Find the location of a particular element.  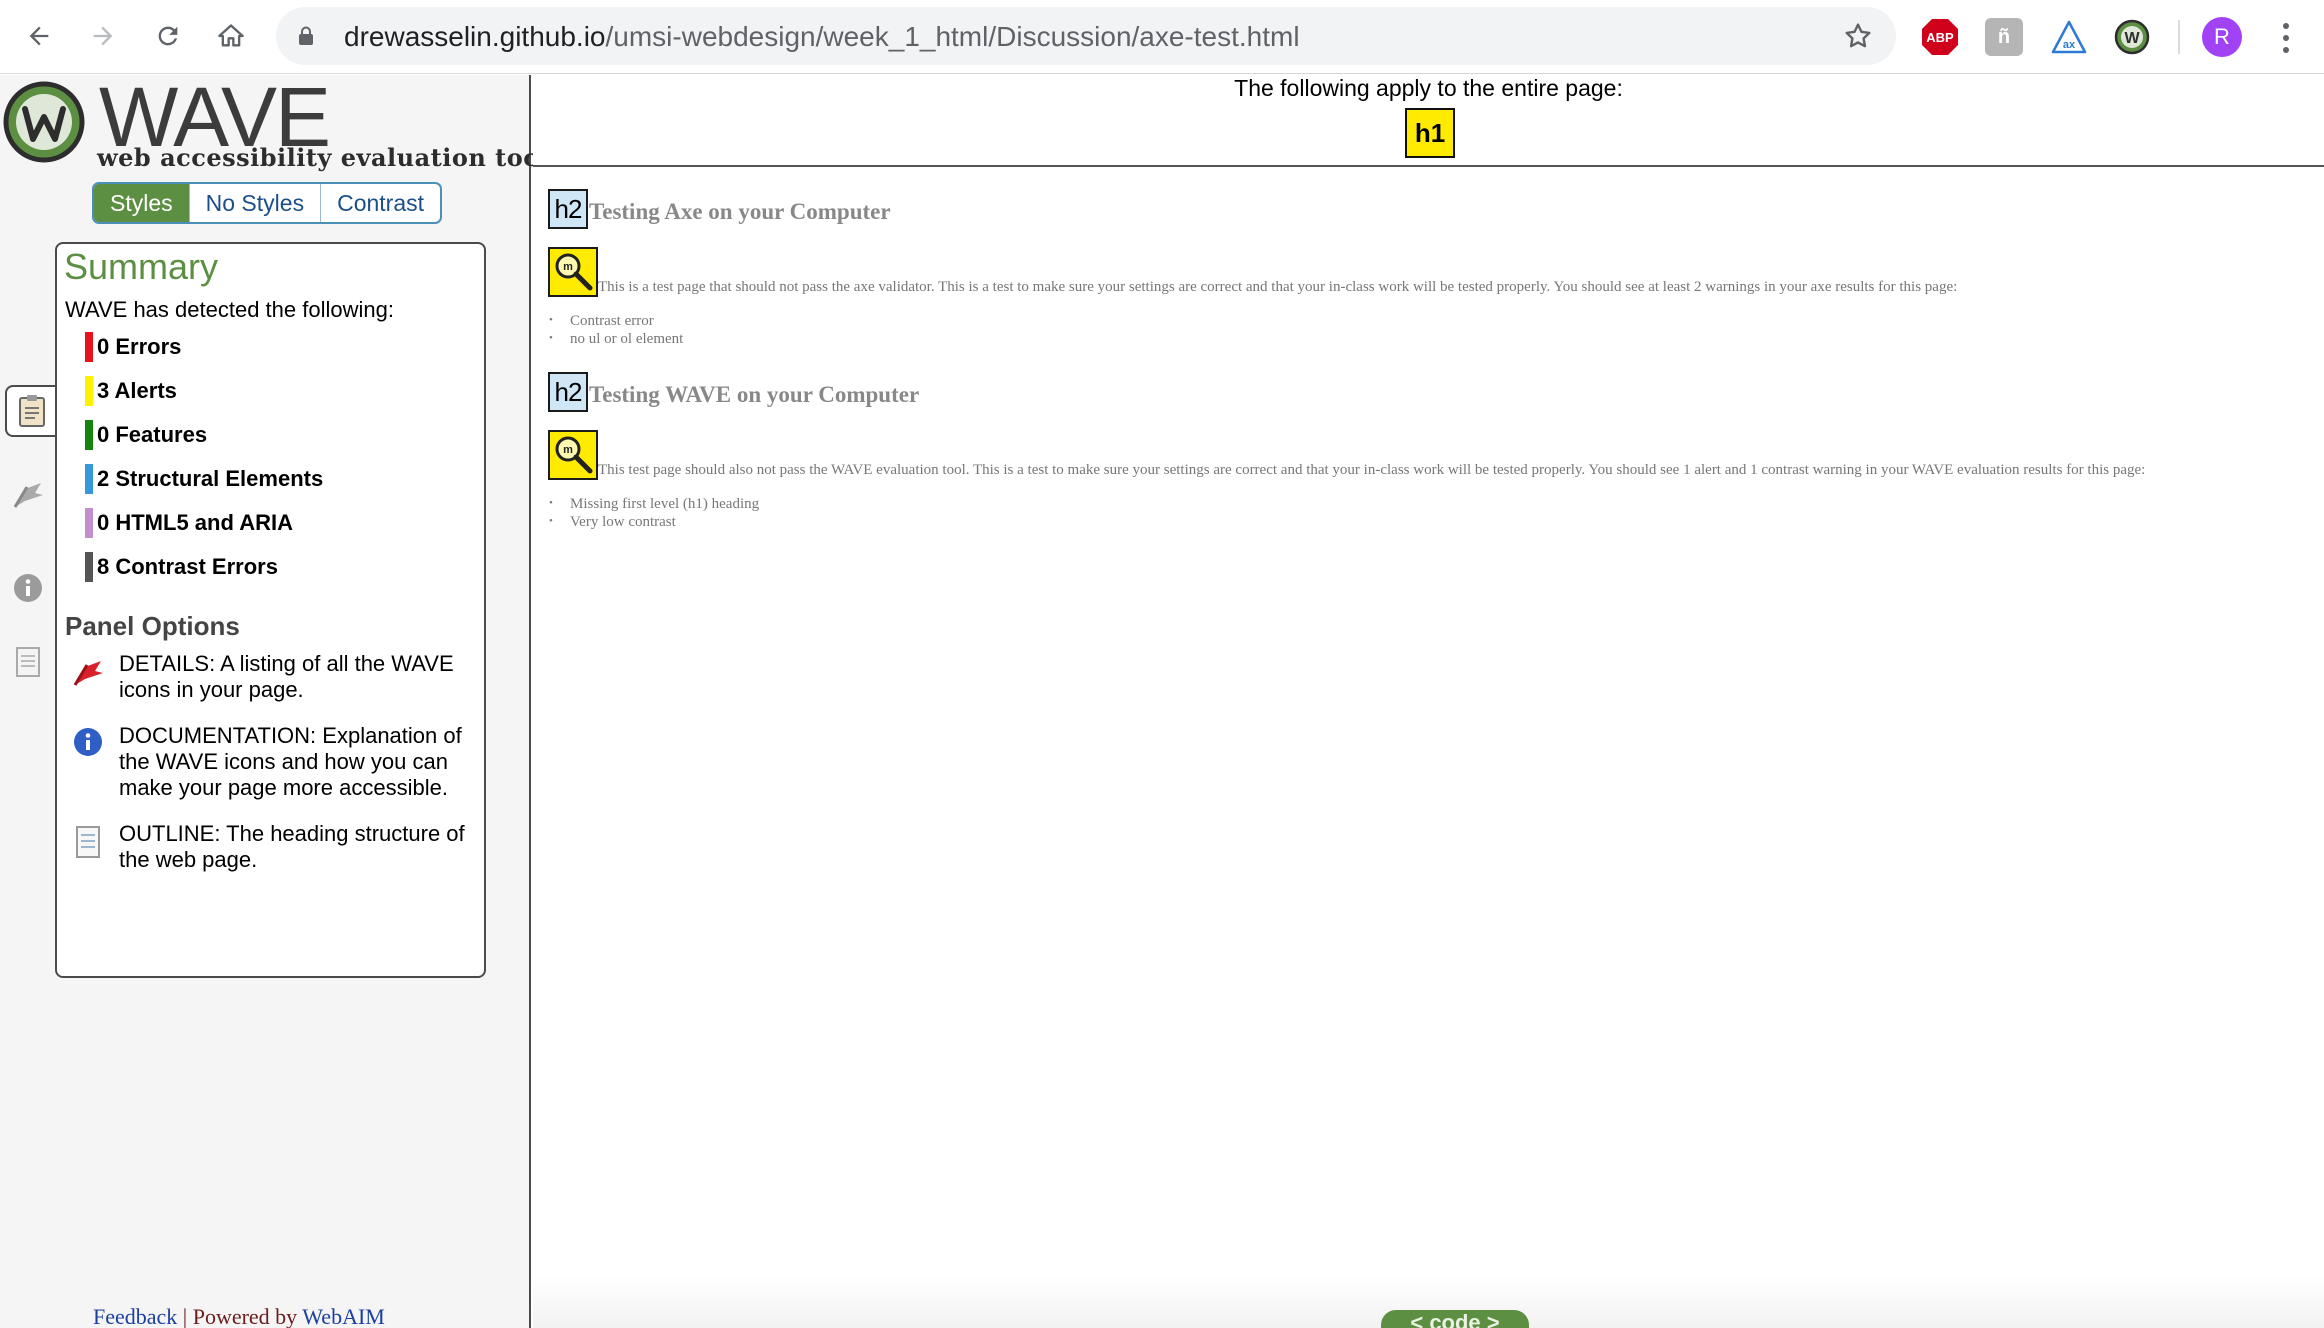

stat-label: 2 Structural Elements is located at coordinates (210, 478).